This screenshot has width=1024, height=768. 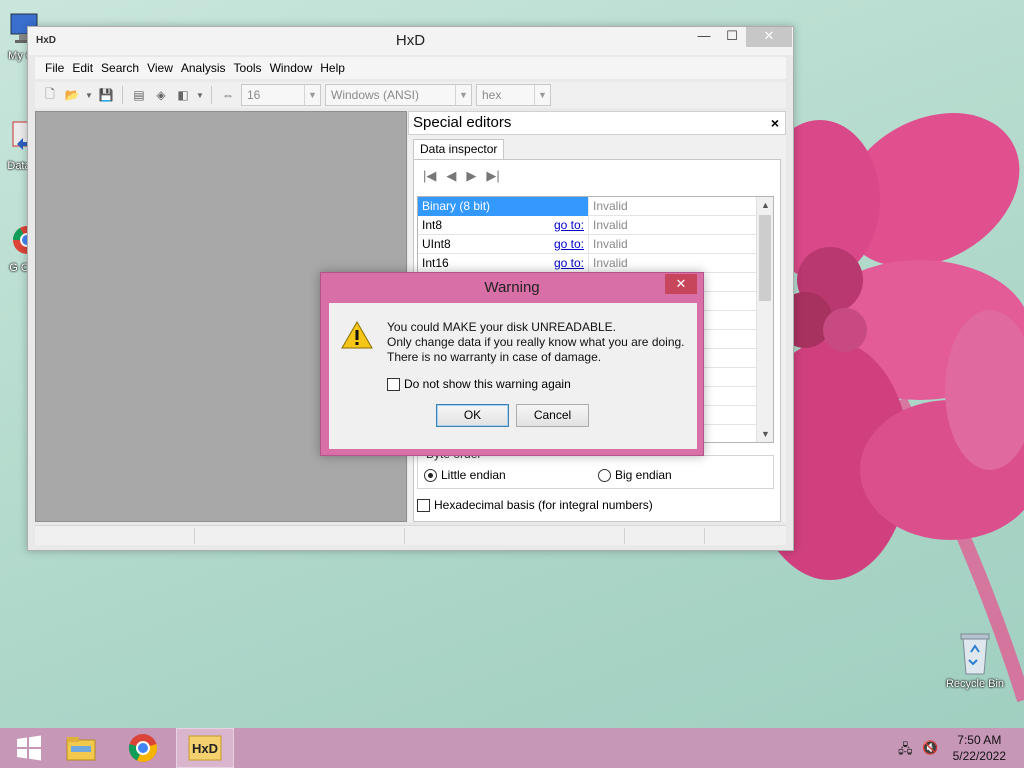 What do you see at coordinates (543, 505) in the screenshot?
I see `hex-basis-label: Hexadecimal basis (for integral numbers)` at bounding box center [543, 505].